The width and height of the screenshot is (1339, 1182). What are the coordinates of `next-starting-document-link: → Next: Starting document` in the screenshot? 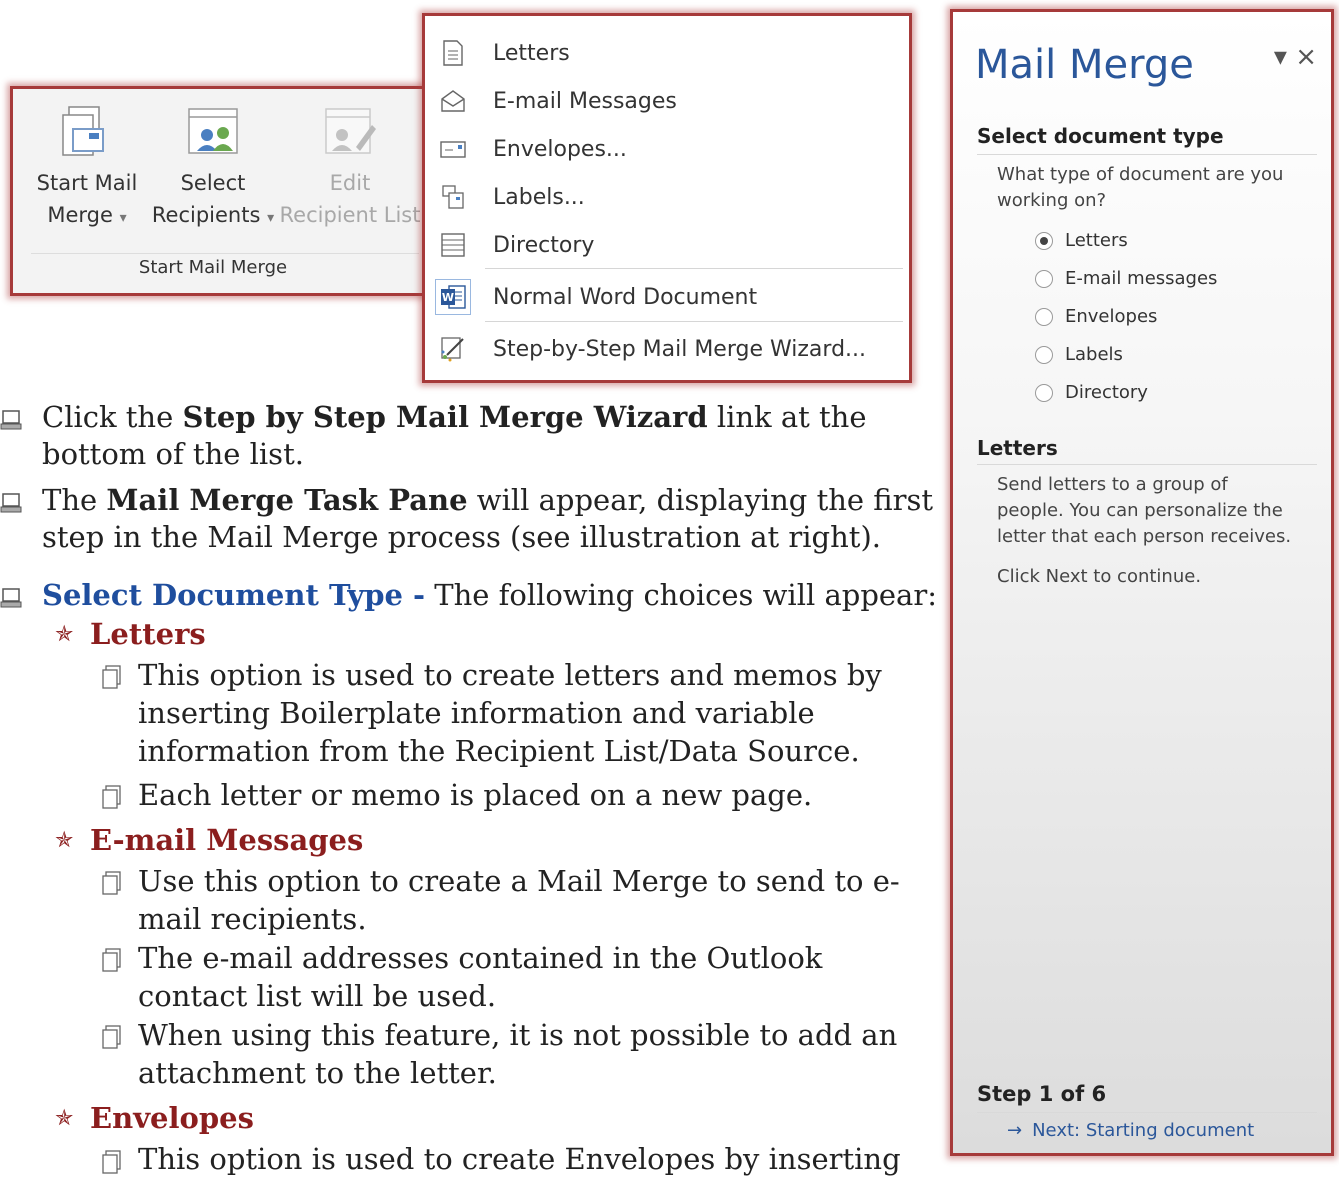 It's located at (1130, 1130).